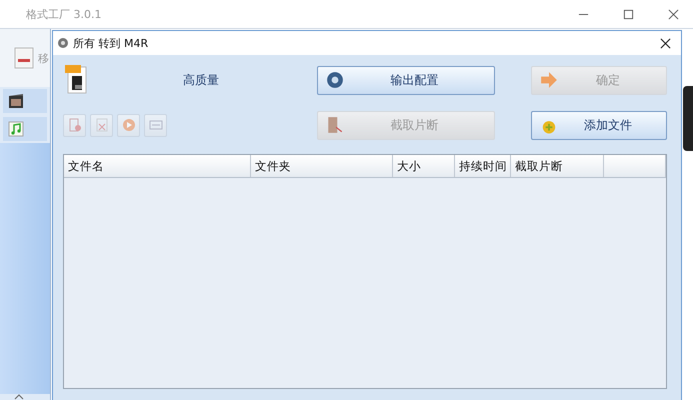 This screenshot has height=400, width=693. I want to click on device-edge-drawing, so click(688, 118).